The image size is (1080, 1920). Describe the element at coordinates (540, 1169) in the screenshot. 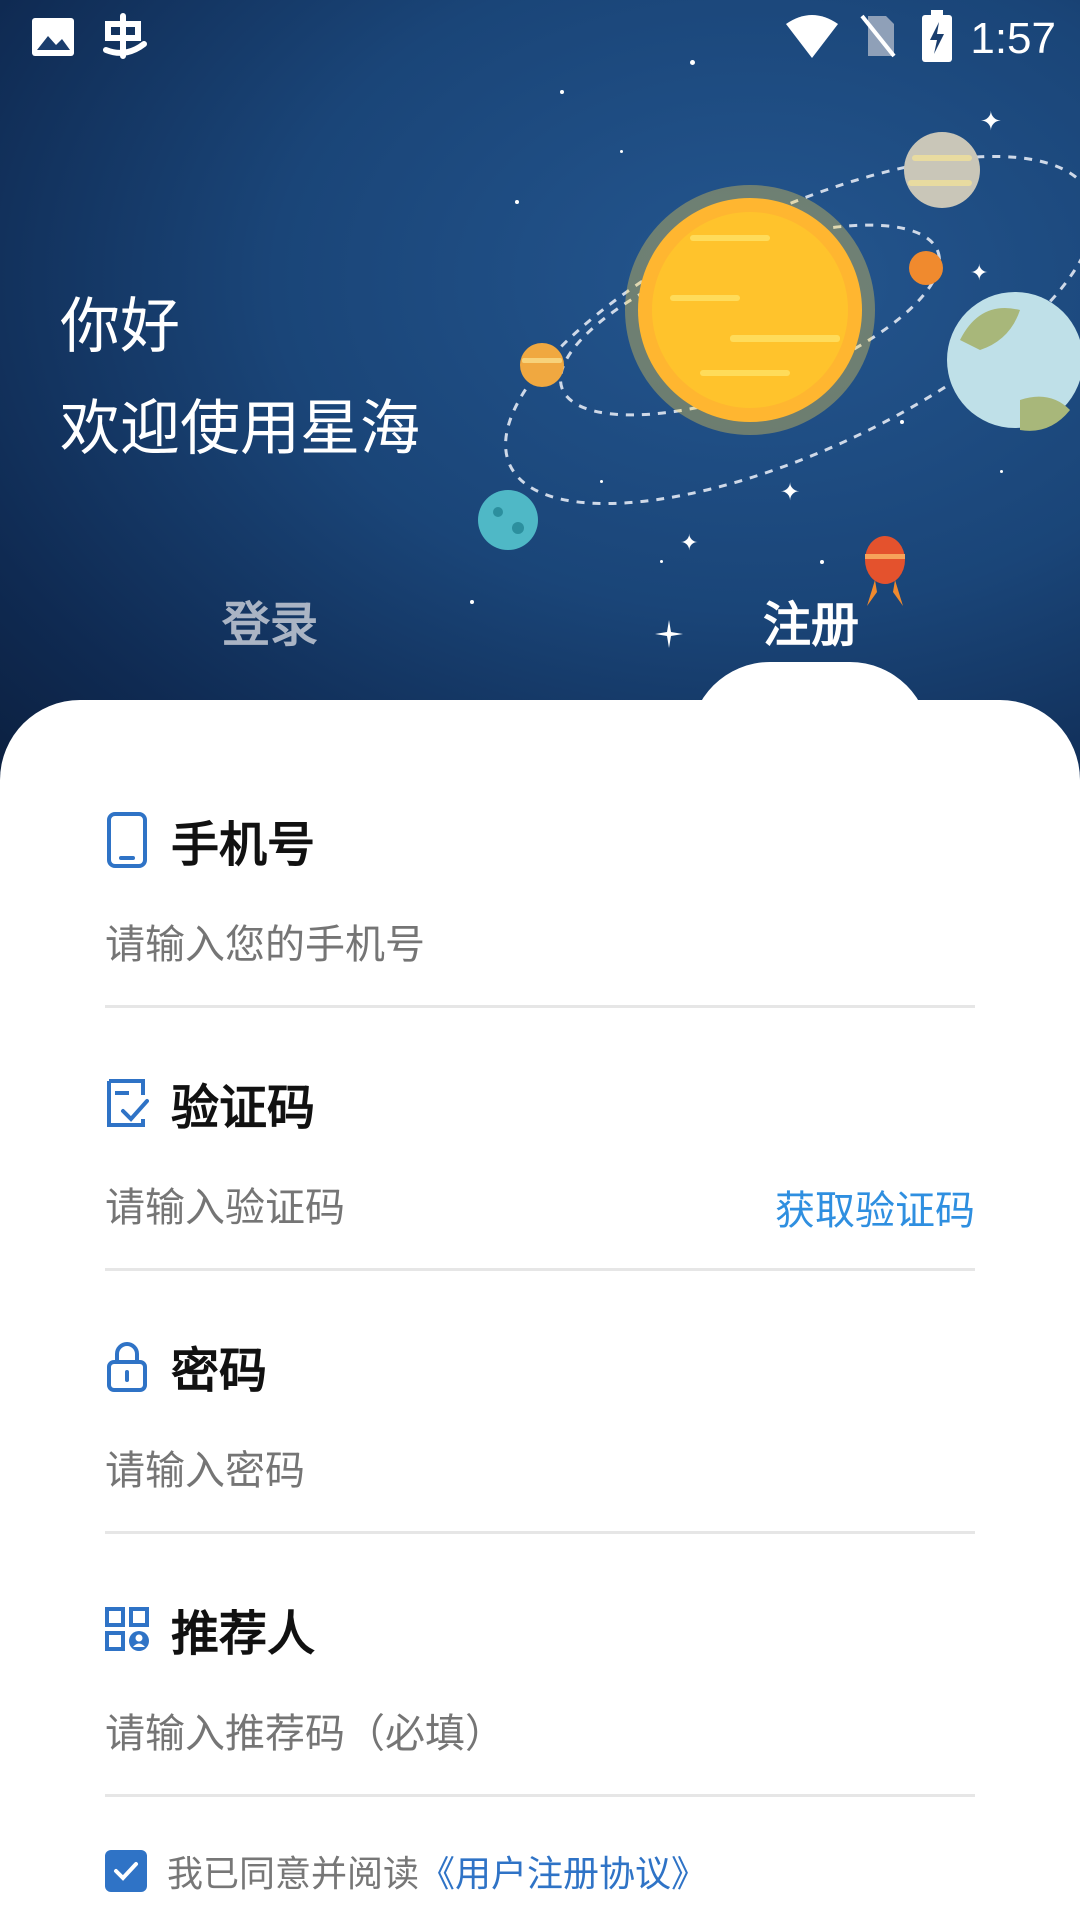

I see `code-field-group: 验证码 获取验证码` at that location.